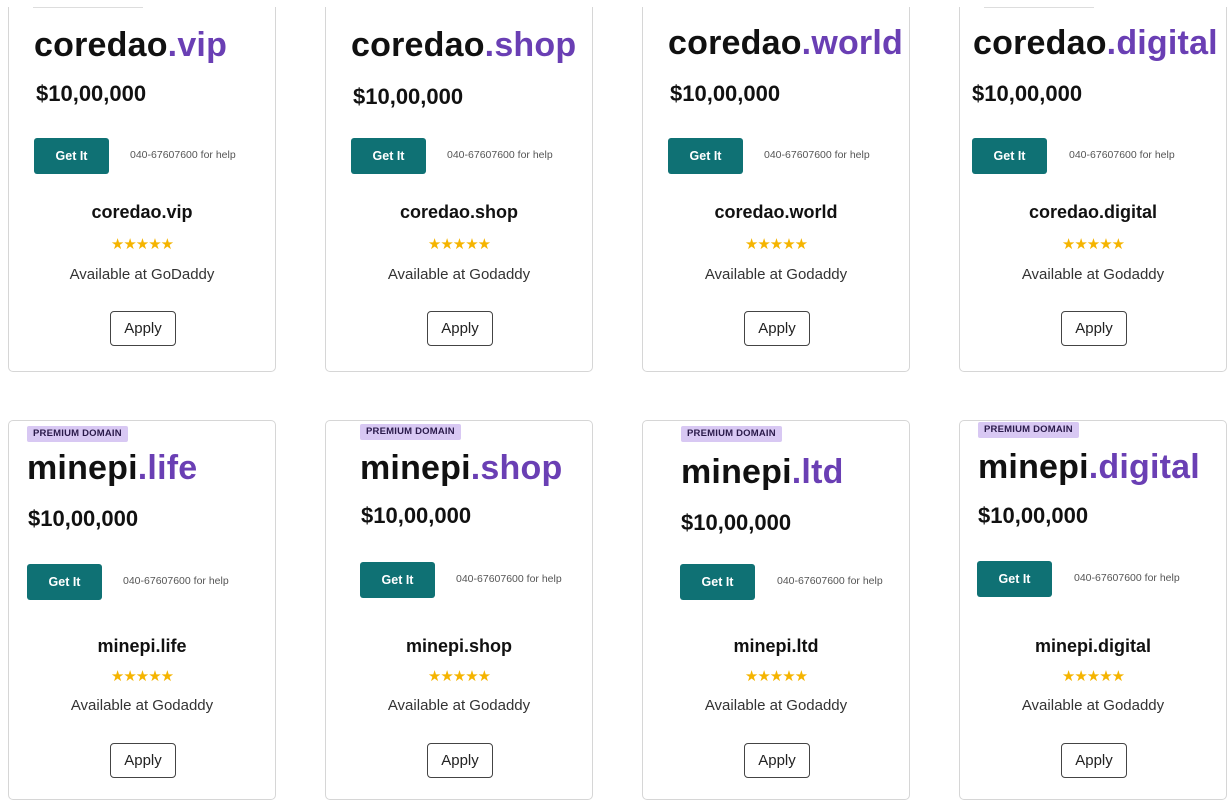 The width and height of the screenshot is (1228, 800). Describe the element at coordinates (142, 212) in the screenshot. I see `domain-name: coredao.vip` at that location.